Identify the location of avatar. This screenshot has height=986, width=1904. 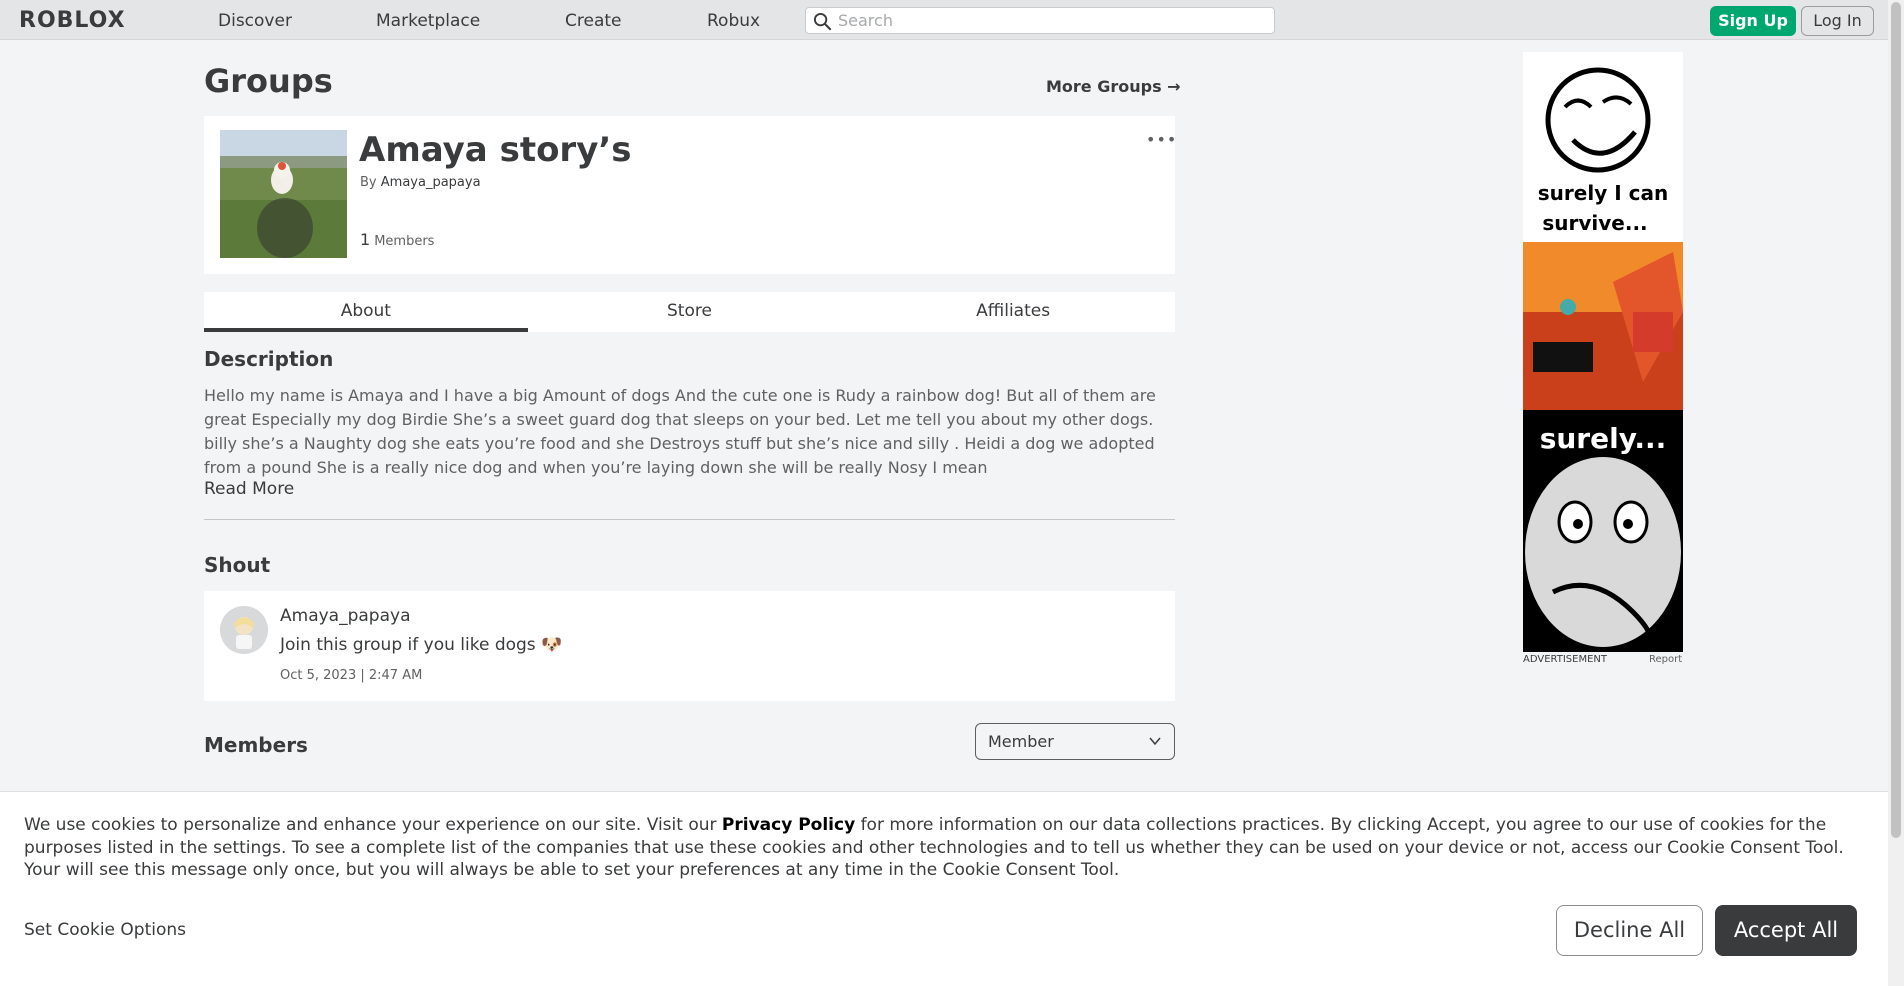
(244, 630).